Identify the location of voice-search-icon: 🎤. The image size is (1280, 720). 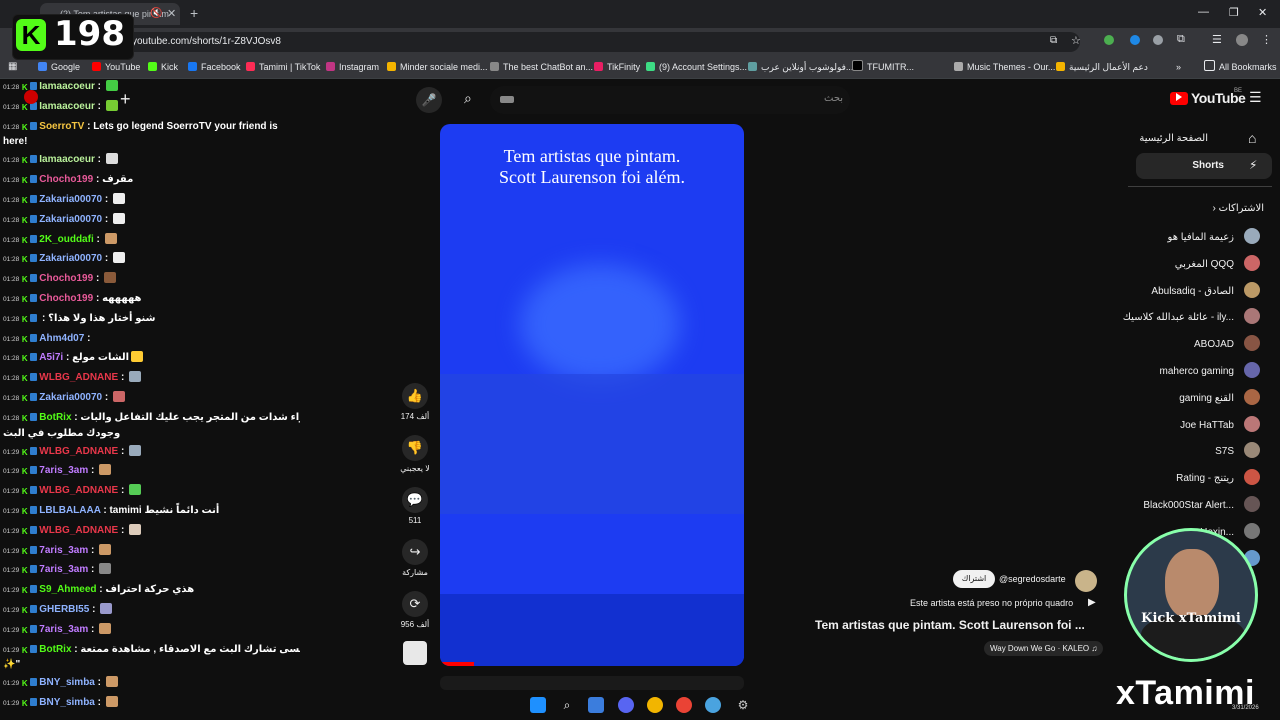
(429, 100).